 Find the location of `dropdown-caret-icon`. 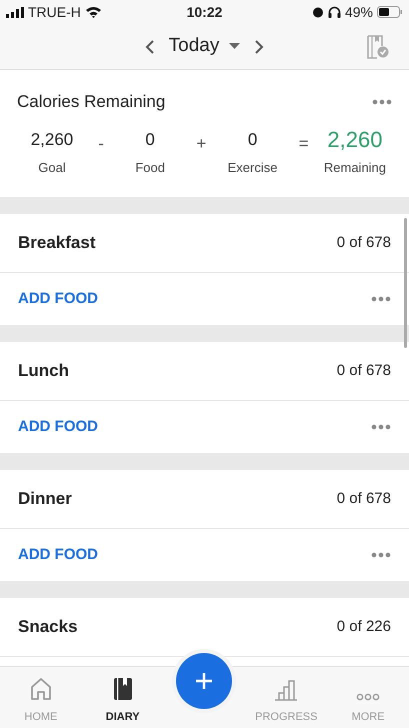

dropdown-caret-icon is located at coordinates (234, 46).